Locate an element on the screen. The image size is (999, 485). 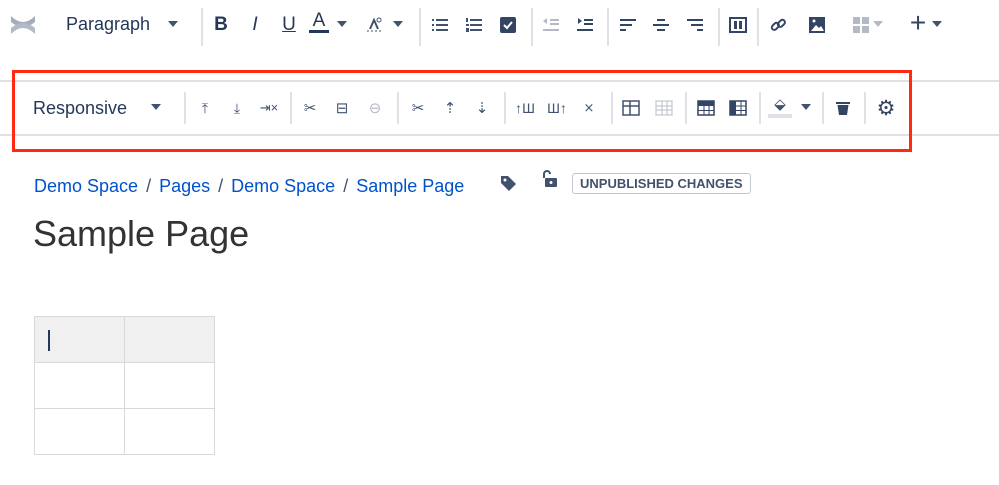
split-cells-icon is located at coordinates (664, 108).